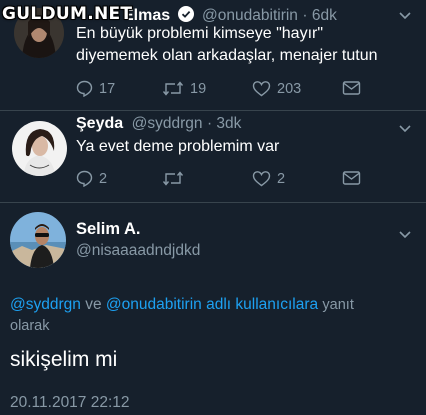  What do you see at coordinates (227, 55) in the screenshot?
I see `tweet-text-line-2: diyememek olan arkadaşlar, menajer tutun` at bounding box center [227, 55].